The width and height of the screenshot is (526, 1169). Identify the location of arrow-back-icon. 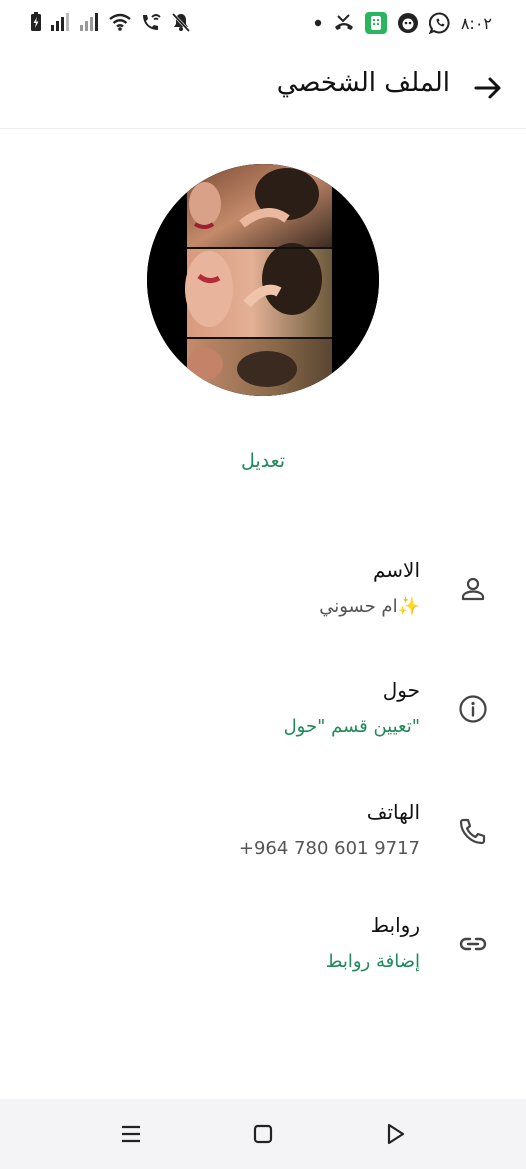
(488, 88).